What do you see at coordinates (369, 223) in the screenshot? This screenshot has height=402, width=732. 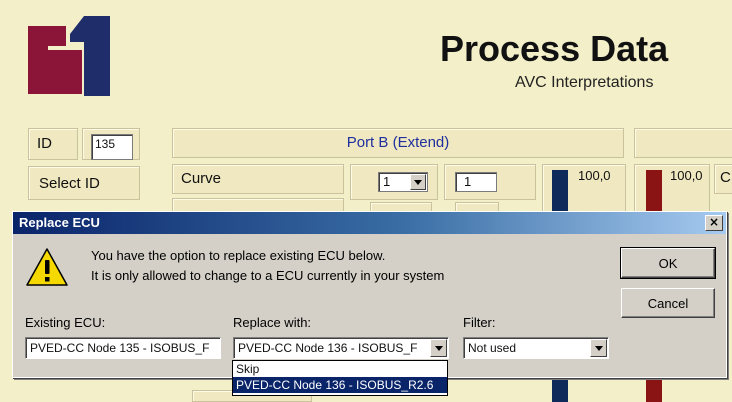 I see `dialog-titlebar: Replace ECU` at bounding box center [369, 223].